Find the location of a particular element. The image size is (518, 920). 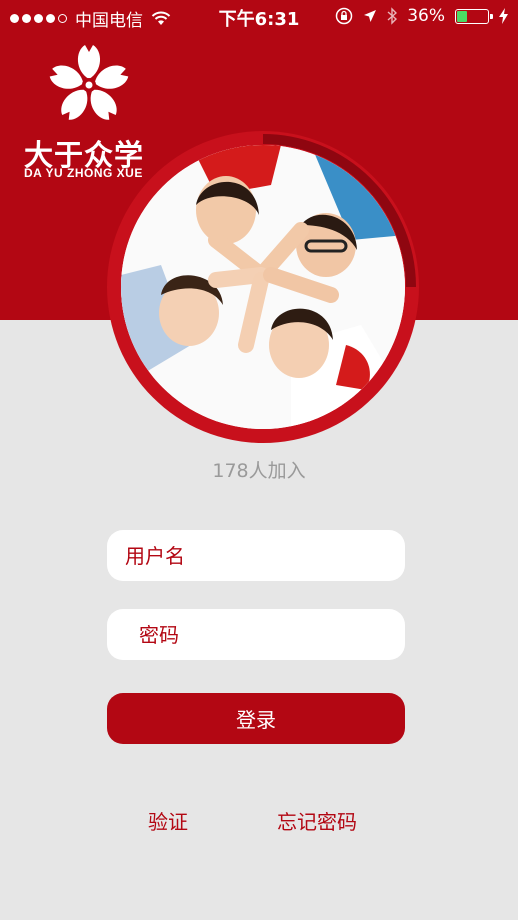

verify-link: 验证 is located at coordinates (168, 820).